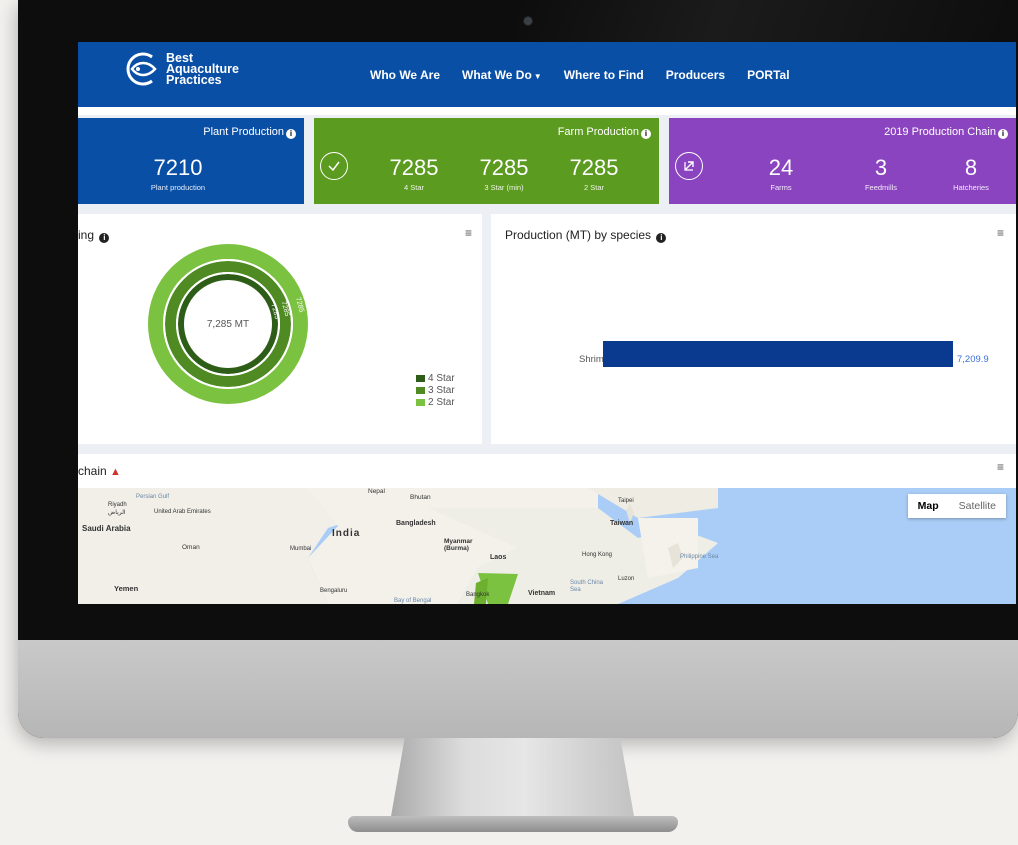 The image size is (1018, 845). I want to click on monitor-base, so click(513, 824).